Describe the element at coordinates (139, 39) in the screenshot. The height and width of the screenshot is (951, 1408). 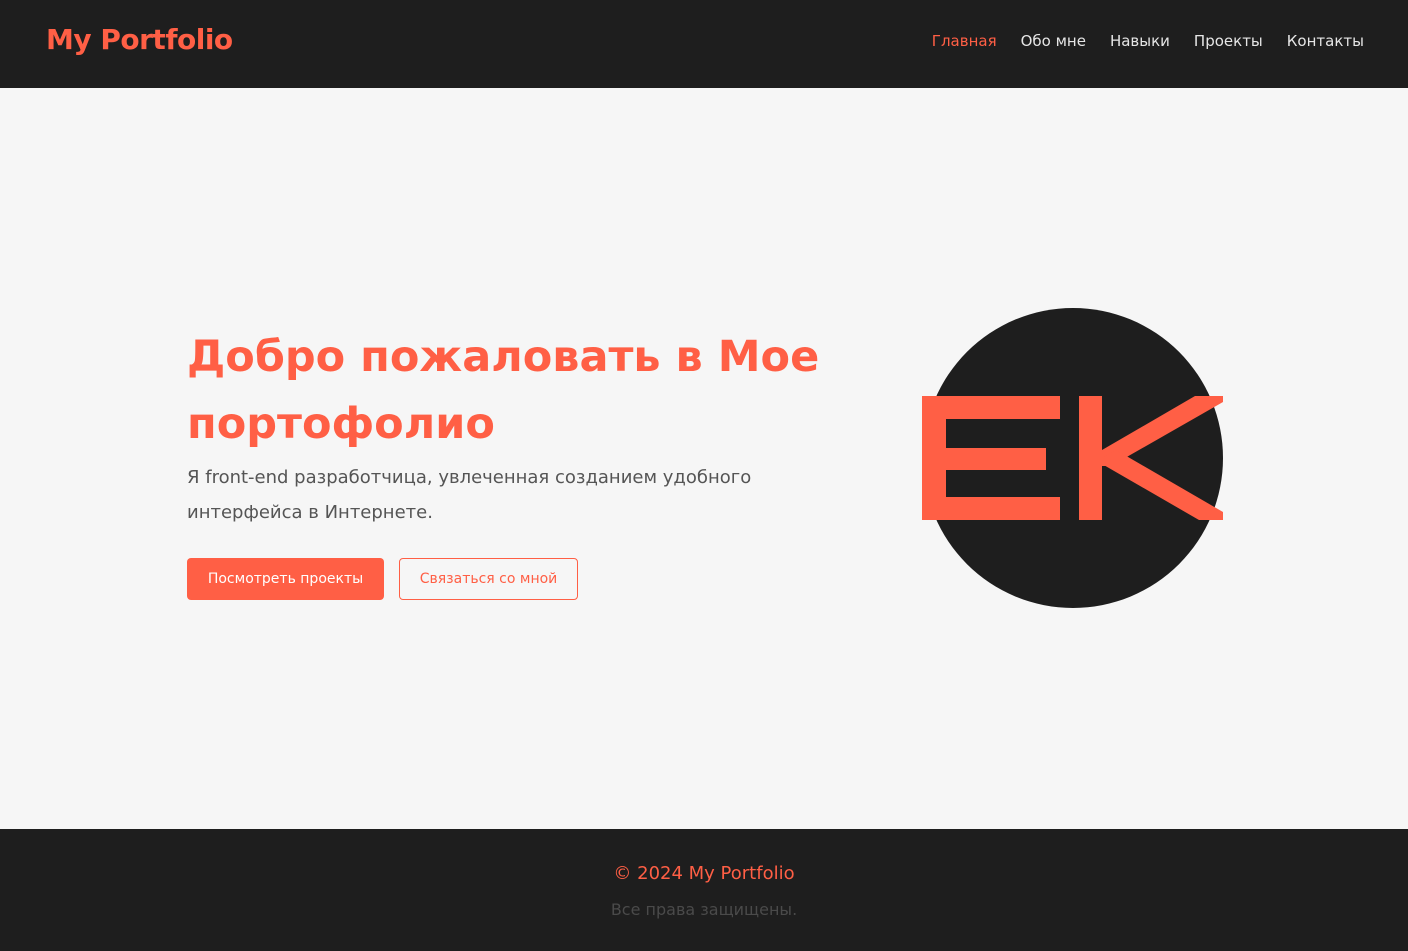
I see `logo: My Portfolio` at that location.